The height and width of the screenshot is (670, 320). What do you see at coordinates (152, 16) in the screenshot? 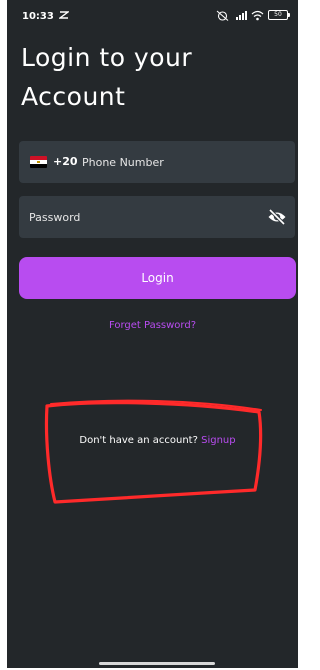
I see `status-bar: 10:33 50` at bounding box center [152, 16].